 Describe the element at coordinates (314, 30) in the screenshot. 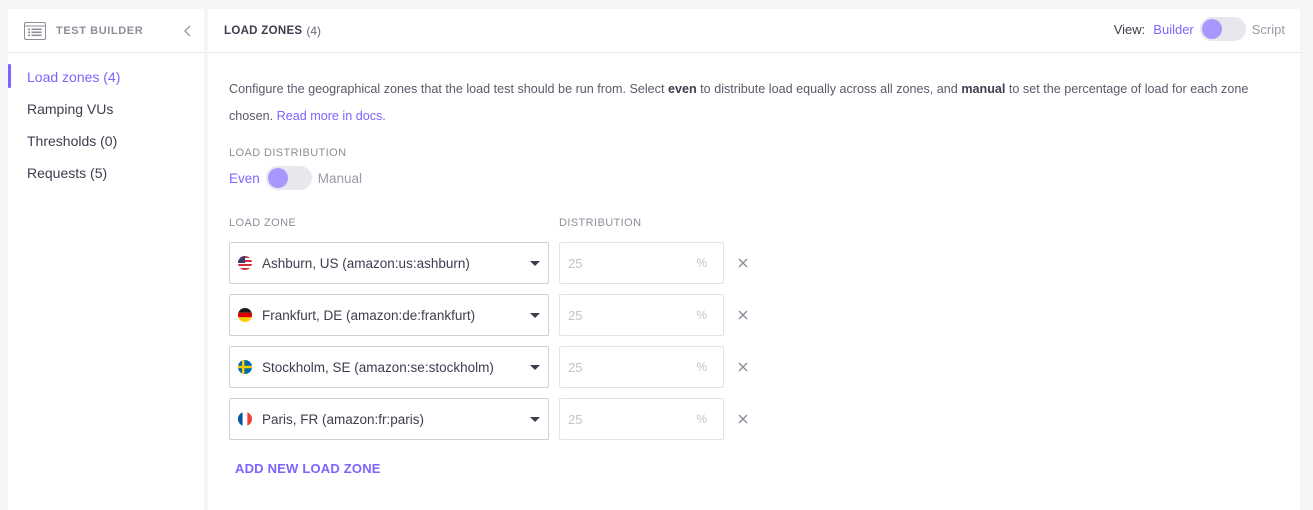

I see `zone-count: (4)` at that location.